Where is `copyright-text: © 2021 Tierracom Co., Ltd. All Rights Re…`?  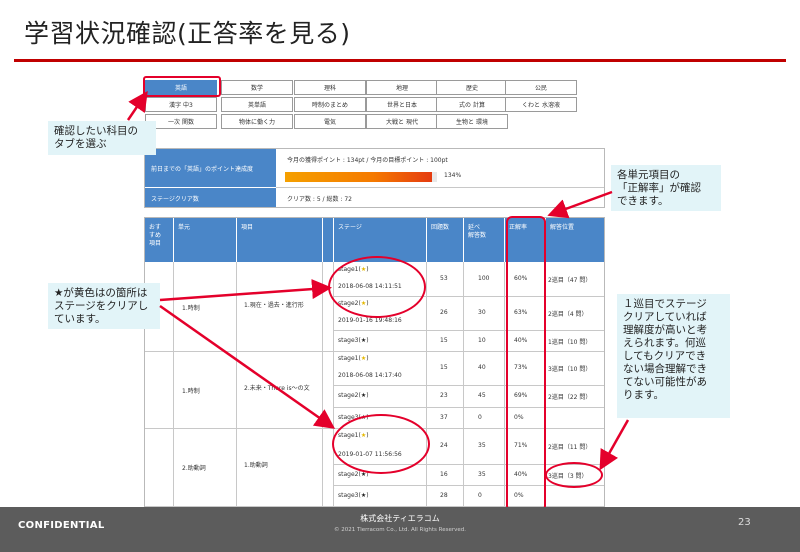
copyright-text: © 2021 Tierracom Co., Ltd. All Rights Re… is located at coordinates (400, 530).